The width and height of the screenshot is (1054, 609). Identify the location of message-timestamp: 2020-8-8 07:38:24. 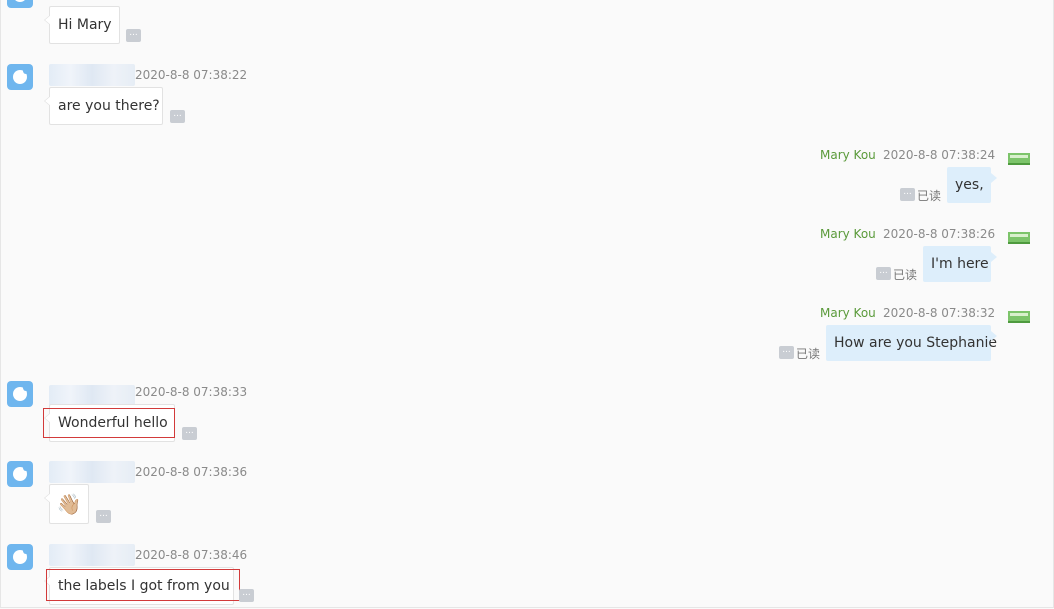
(939, 155).